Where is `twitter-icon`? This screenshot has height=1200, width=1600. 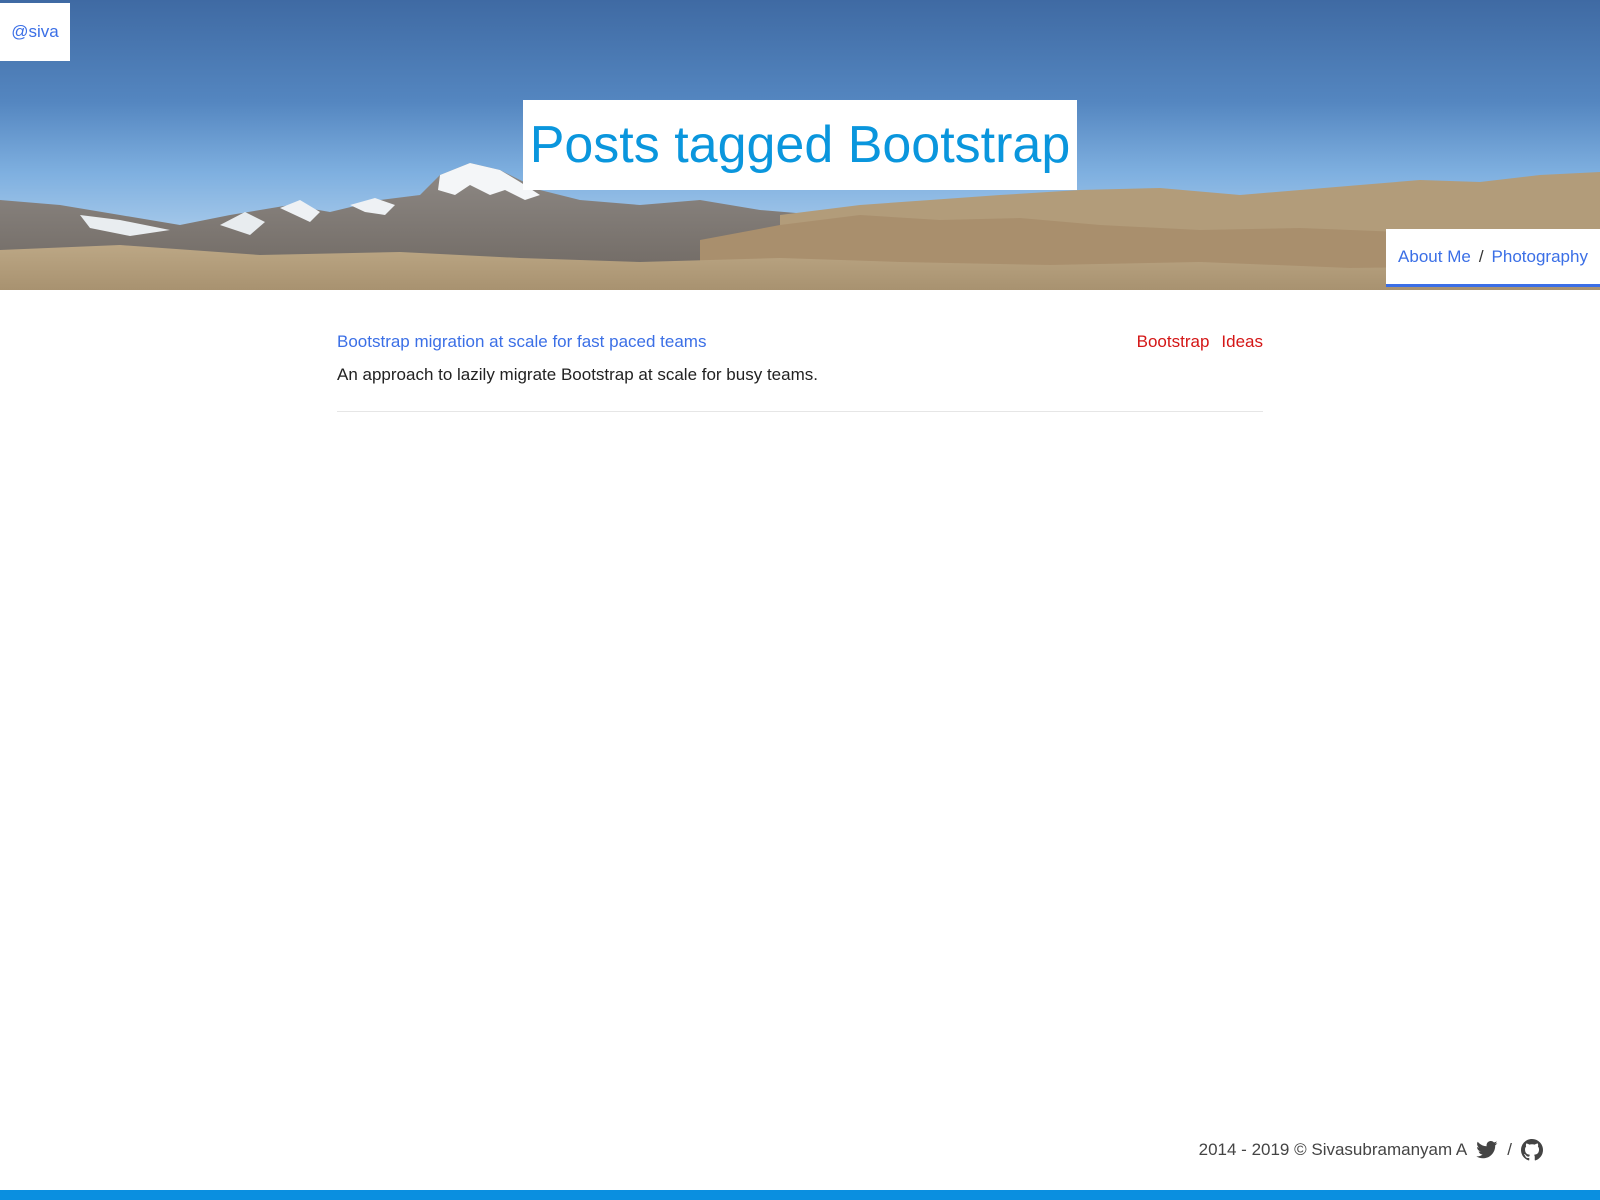 twitter-icon is located at coordinates (1487, 1150).